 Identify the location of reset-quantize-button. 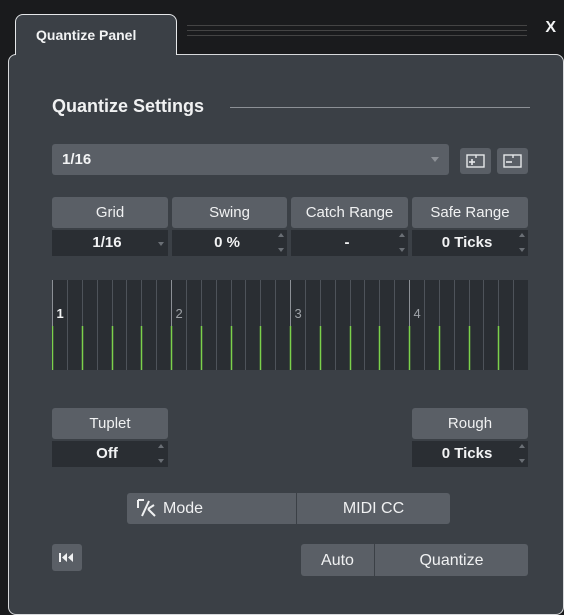
(67, 557).